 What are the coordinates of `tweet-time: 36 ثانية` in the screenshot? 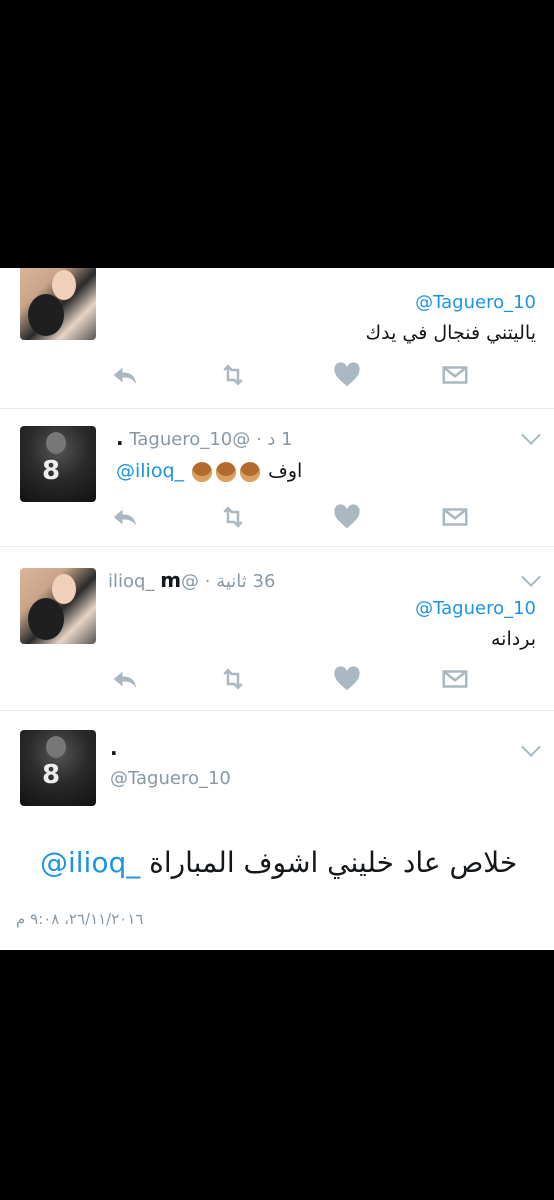 It's located at (246, 581).